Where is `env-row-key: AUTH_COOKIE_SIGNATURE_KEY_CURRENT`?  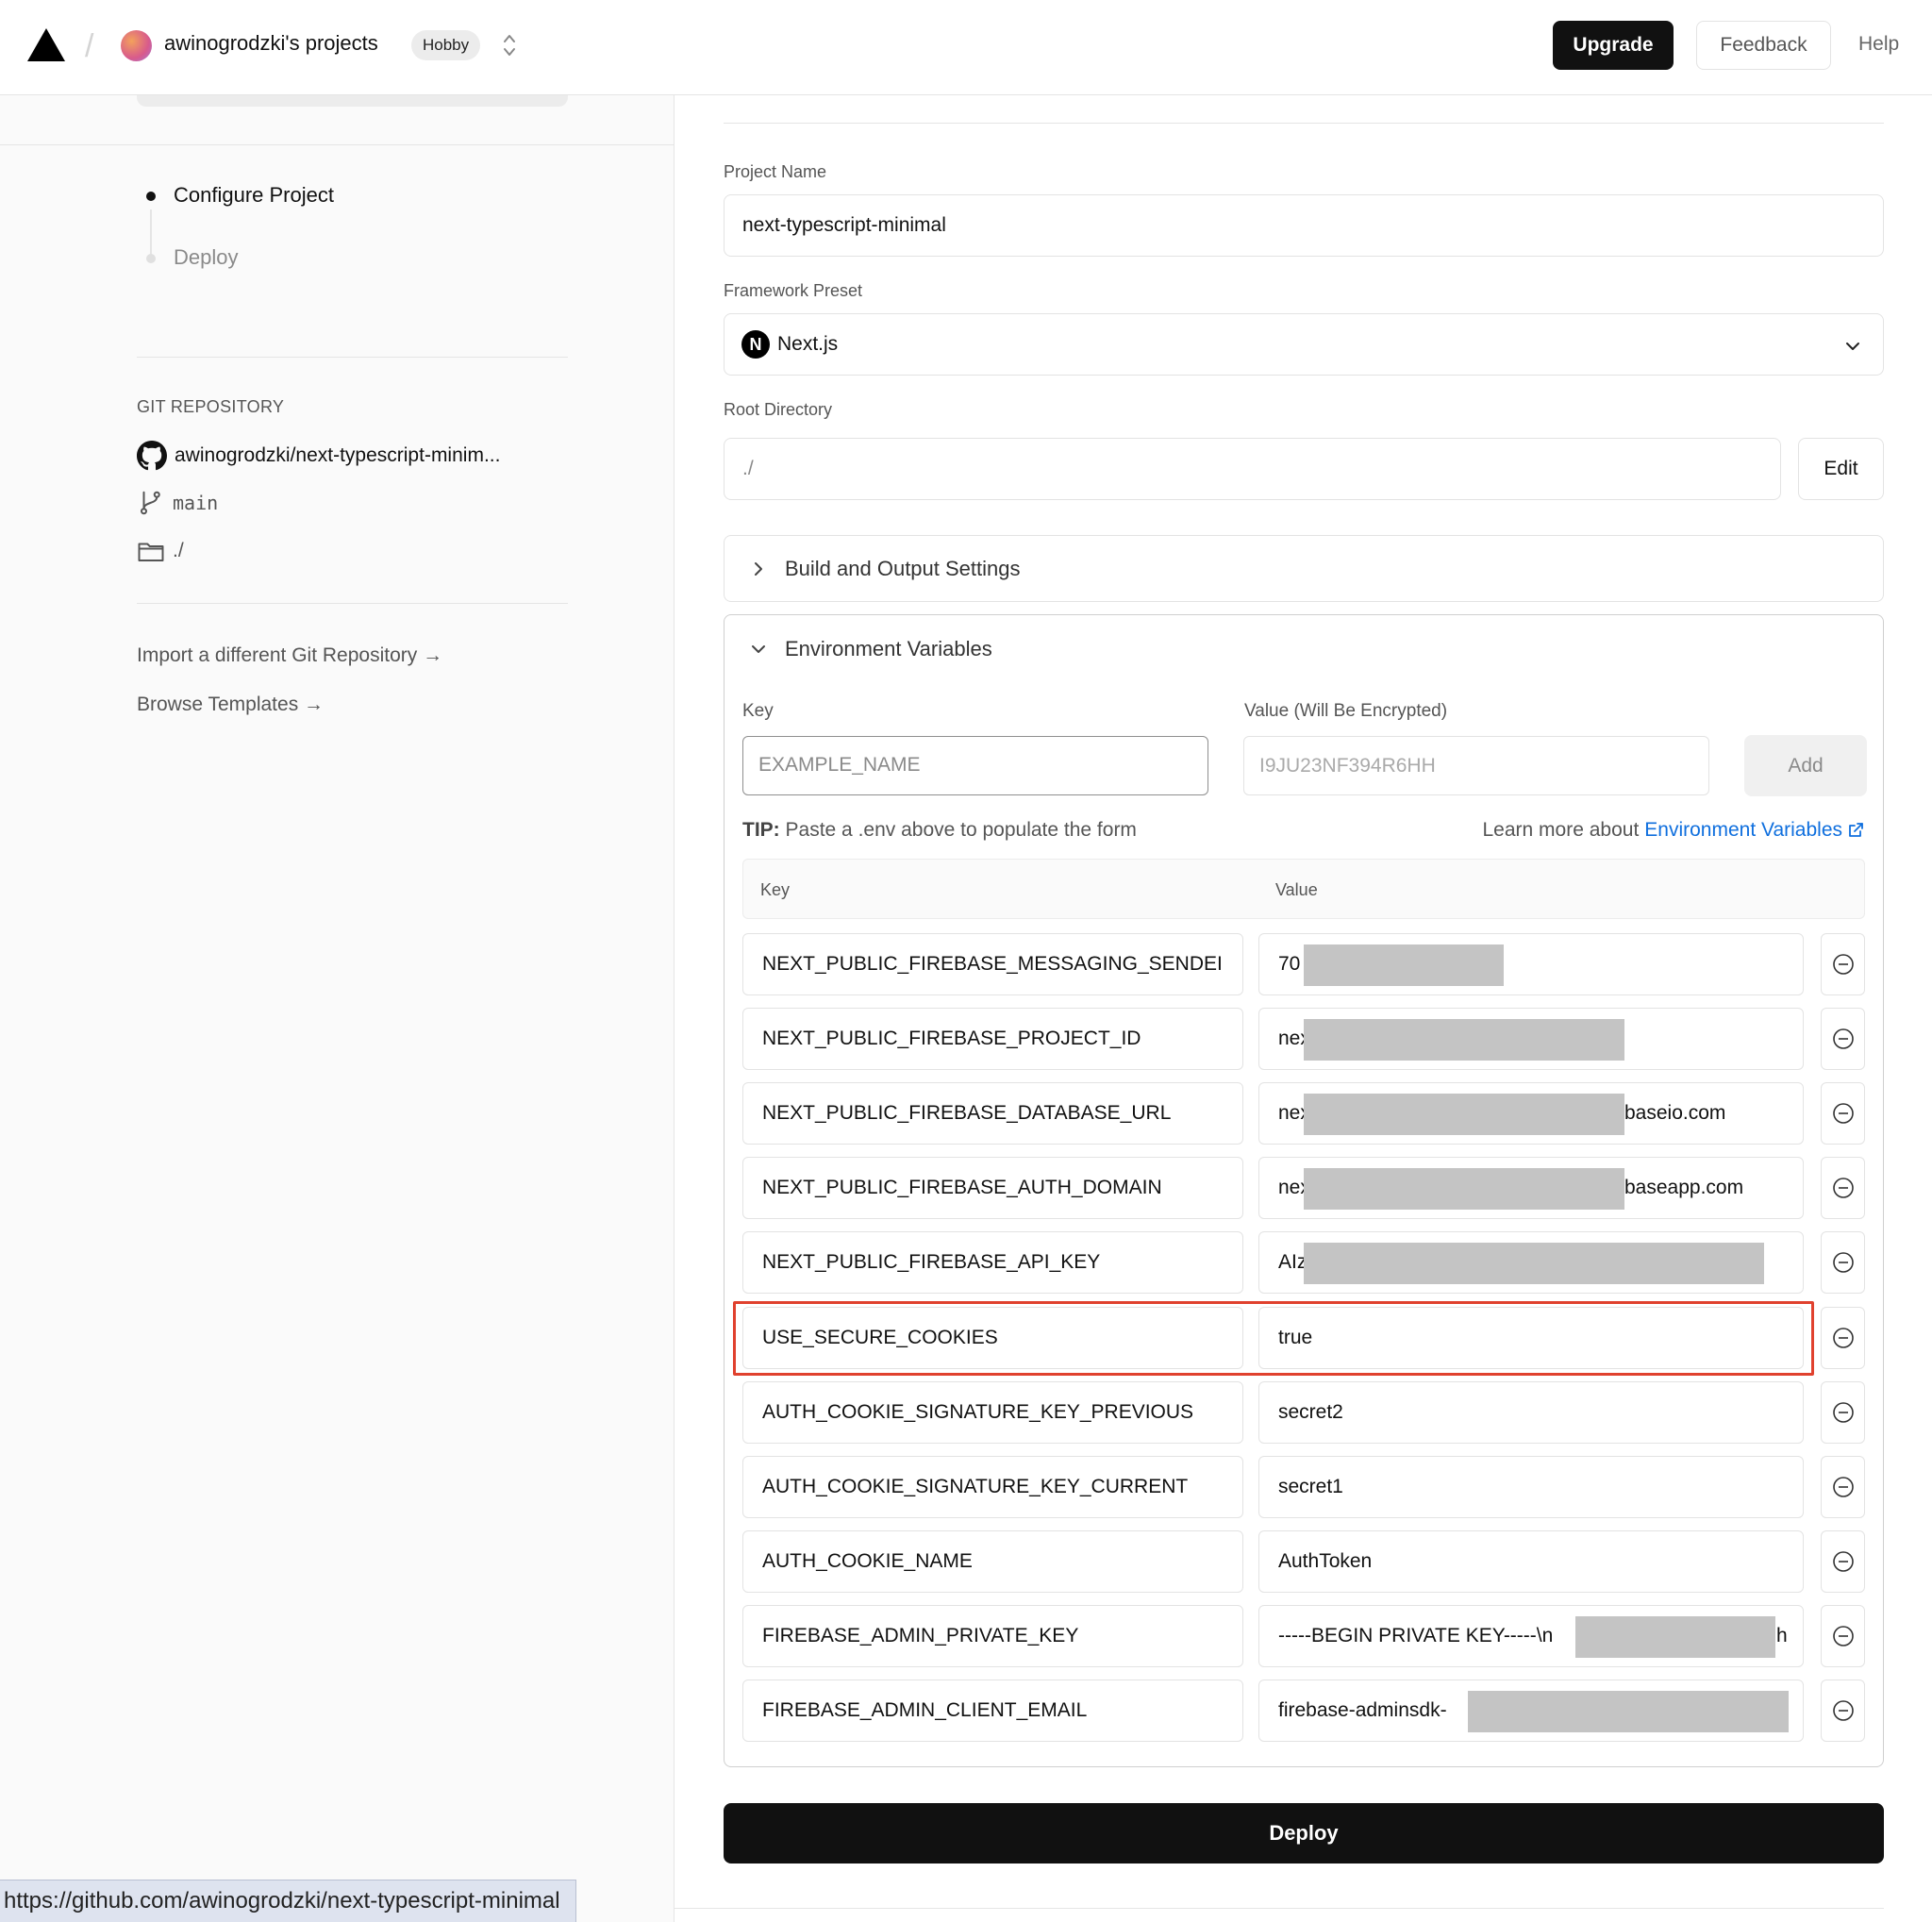
env-row-key: AUTH_COOKIE_SIGNATURE_KEY_CURRENT is located at coordinates (993, 1487).